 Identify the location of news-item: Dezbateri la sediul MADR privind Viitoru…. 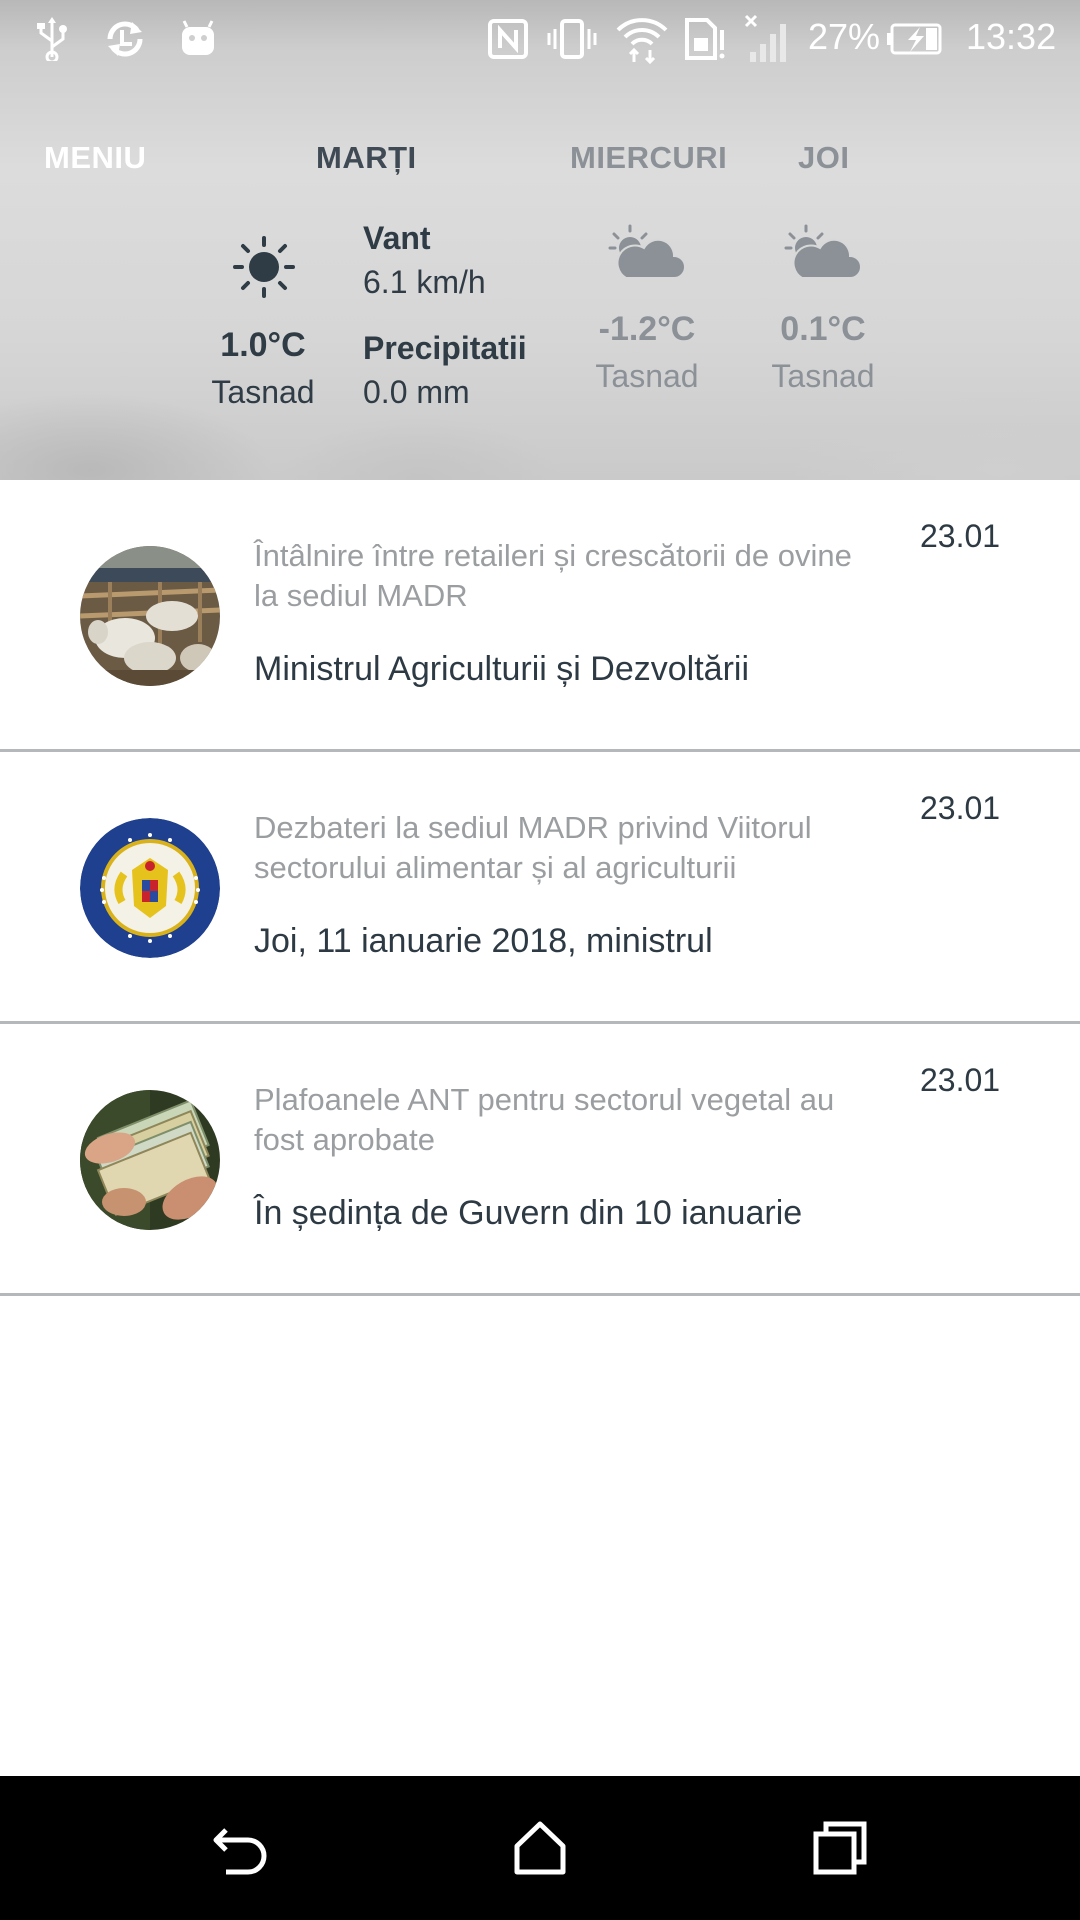
(540, 888).